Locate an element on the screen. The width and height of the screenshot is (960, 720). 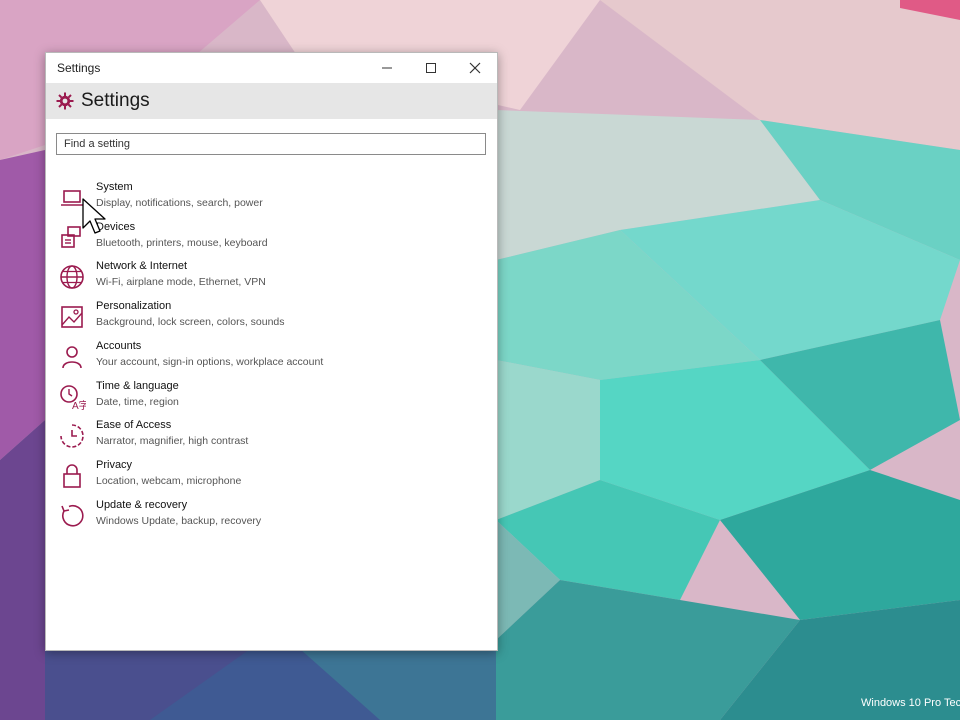
refresh-icon is located at coordinates (72, 516).